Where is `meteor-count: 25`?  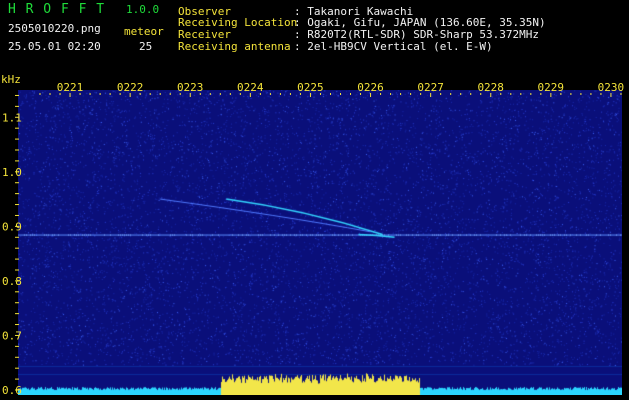
meteor-count: 25 is located at coordinates (146, 46).